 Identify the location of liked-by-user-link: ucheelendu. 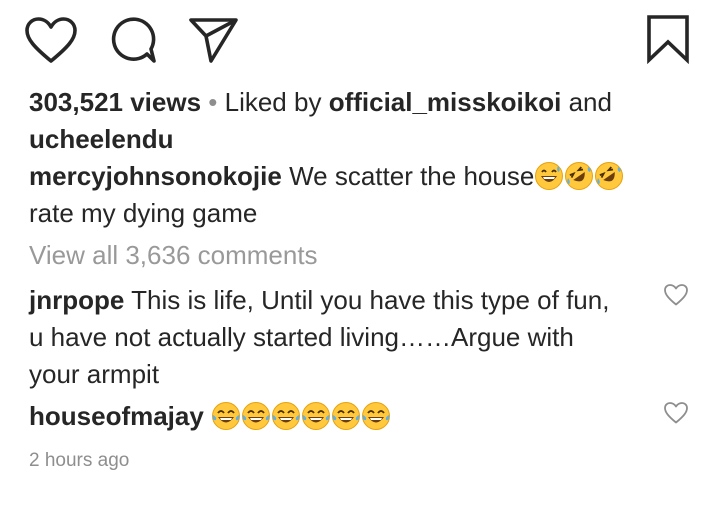
(101, 139).